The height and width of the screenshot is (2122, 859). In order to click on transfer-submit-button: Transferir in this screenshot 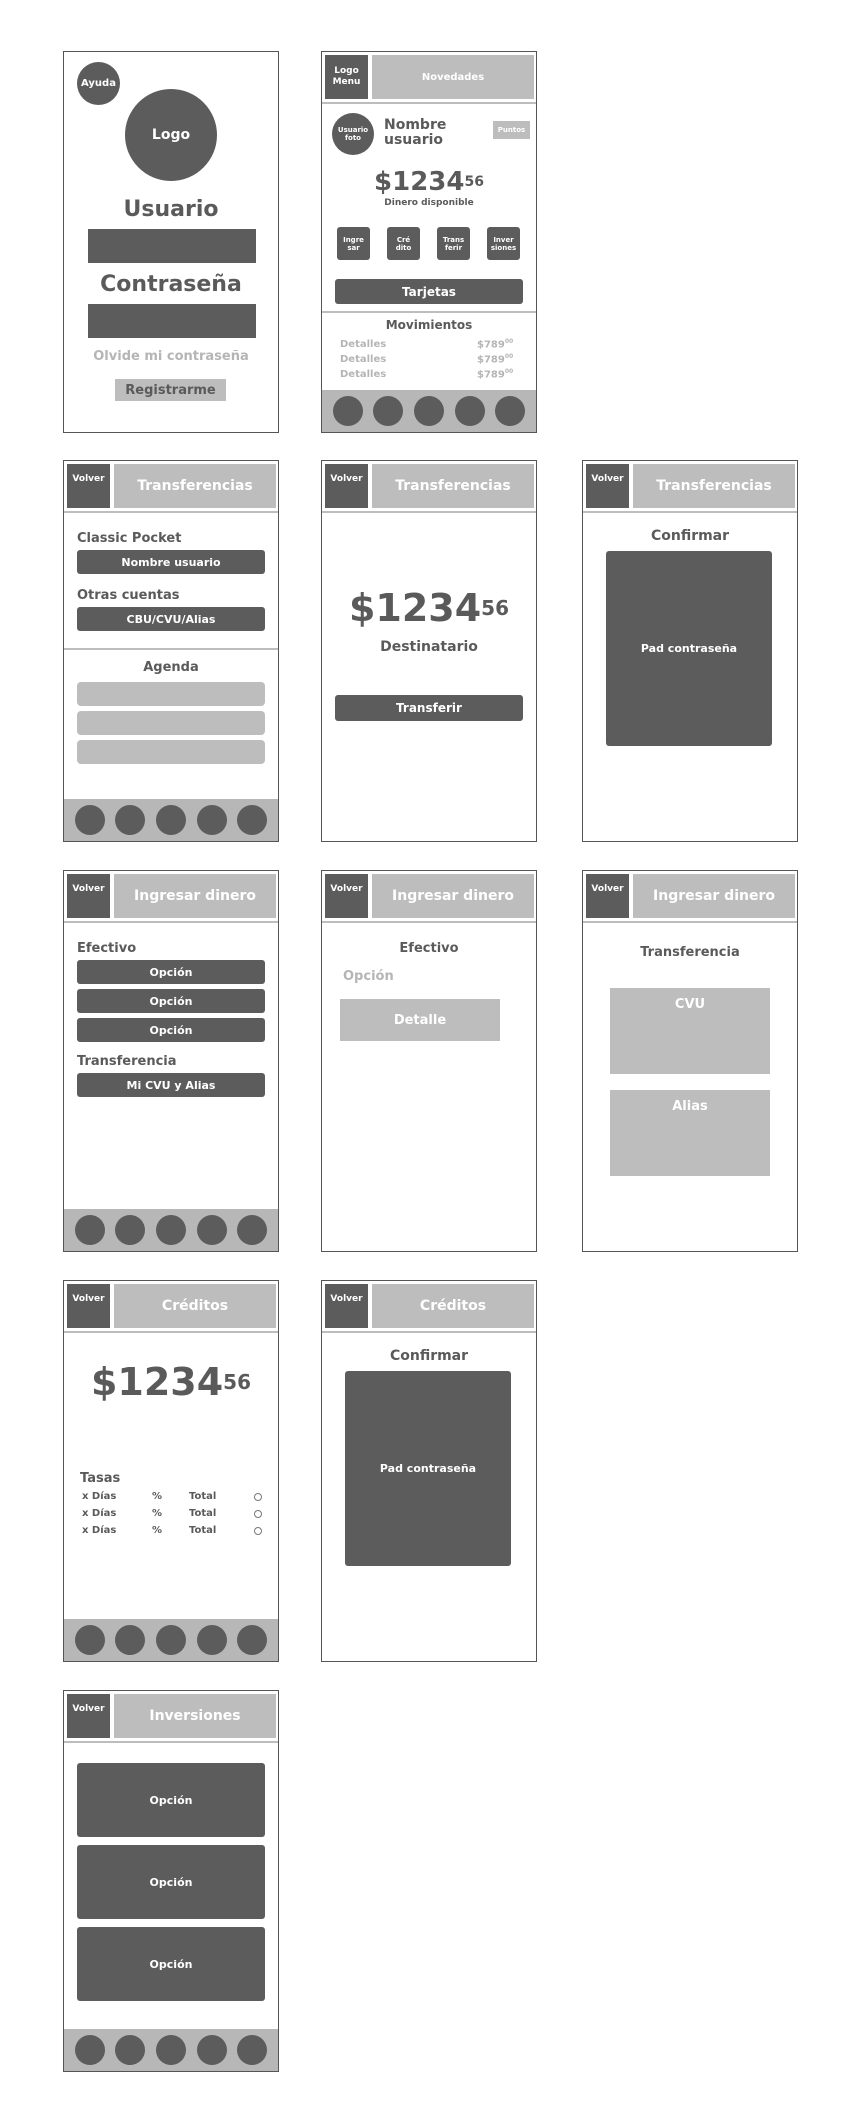, I will do `click(429, 708)`.